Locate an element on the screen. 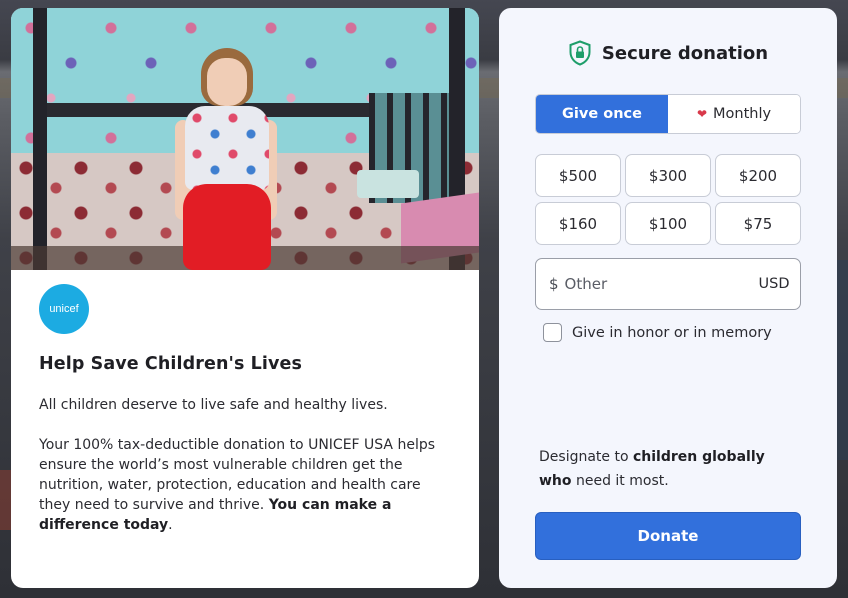 Image resolution: width=848 pixels, height=598 pixels. child-shirt is located at coordinates (227, 148).